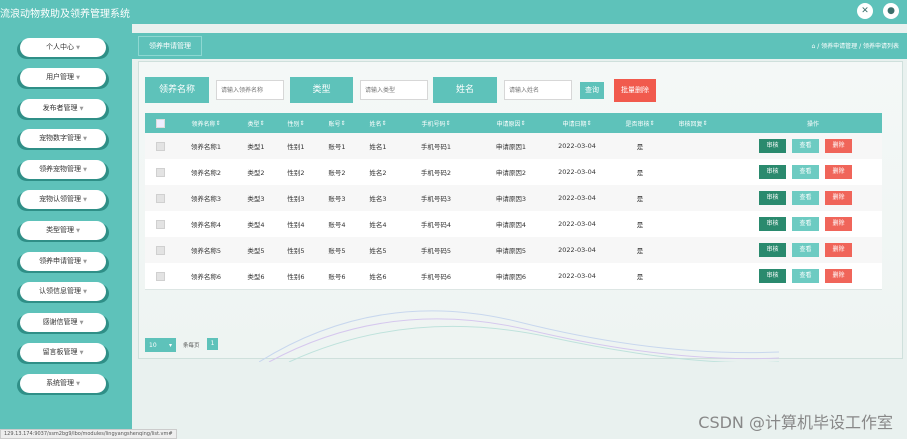 Image resolution: width=907 pixels, height=439 pixels. What do you see at coordinates (378, 277) in the screenshot?
I see `table-cell: 姓名6` at bounding box center [378, 277].